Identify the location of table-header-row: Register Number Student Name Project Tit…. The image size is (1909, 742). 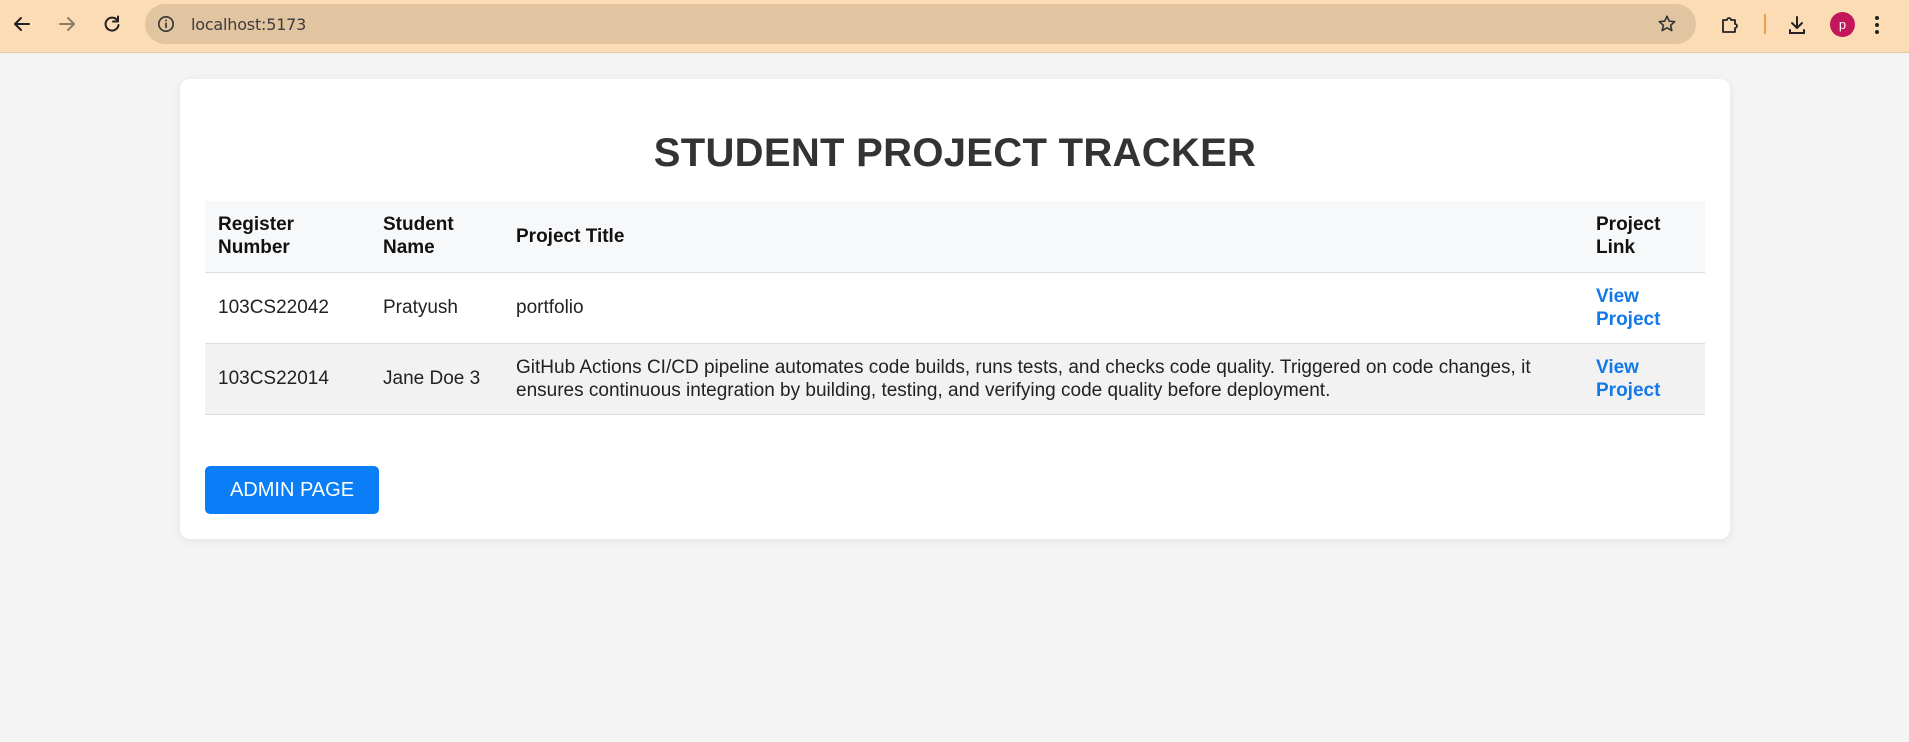
(955, 237).